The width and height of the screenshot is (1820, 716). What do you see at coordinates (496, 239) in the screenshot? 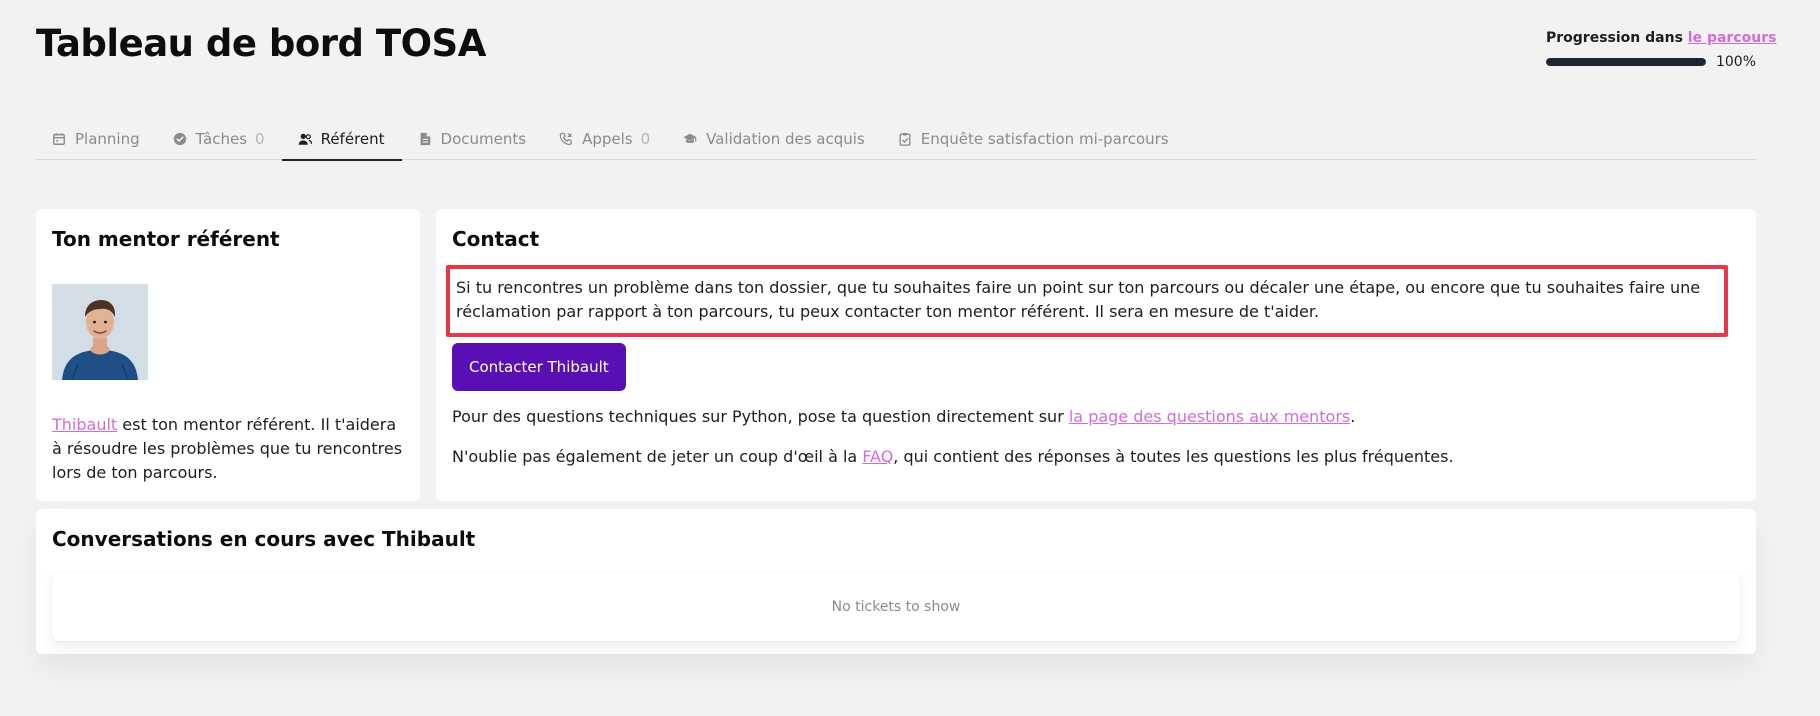
I see `contact-card-title: Contact` at bounding box center [496, 239].